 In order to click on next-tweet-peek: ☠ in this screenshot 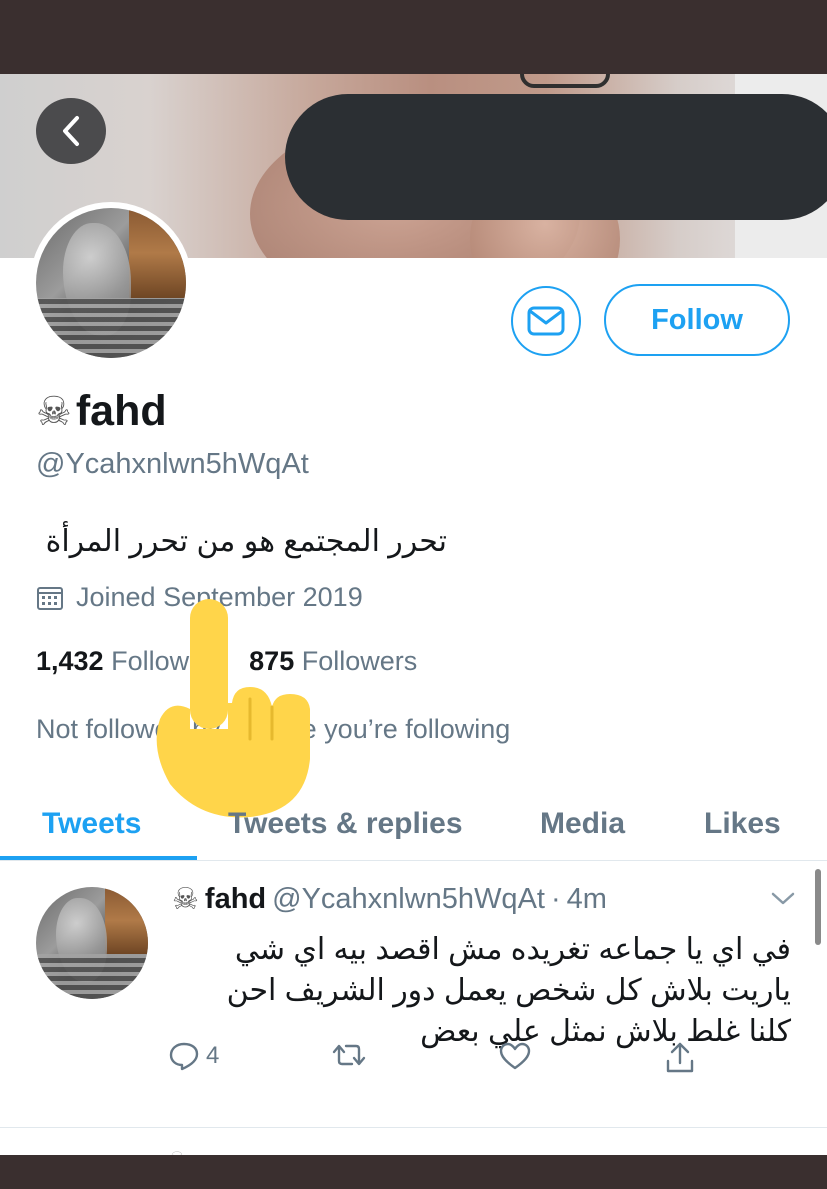, I will do `click(177, 1151)`.